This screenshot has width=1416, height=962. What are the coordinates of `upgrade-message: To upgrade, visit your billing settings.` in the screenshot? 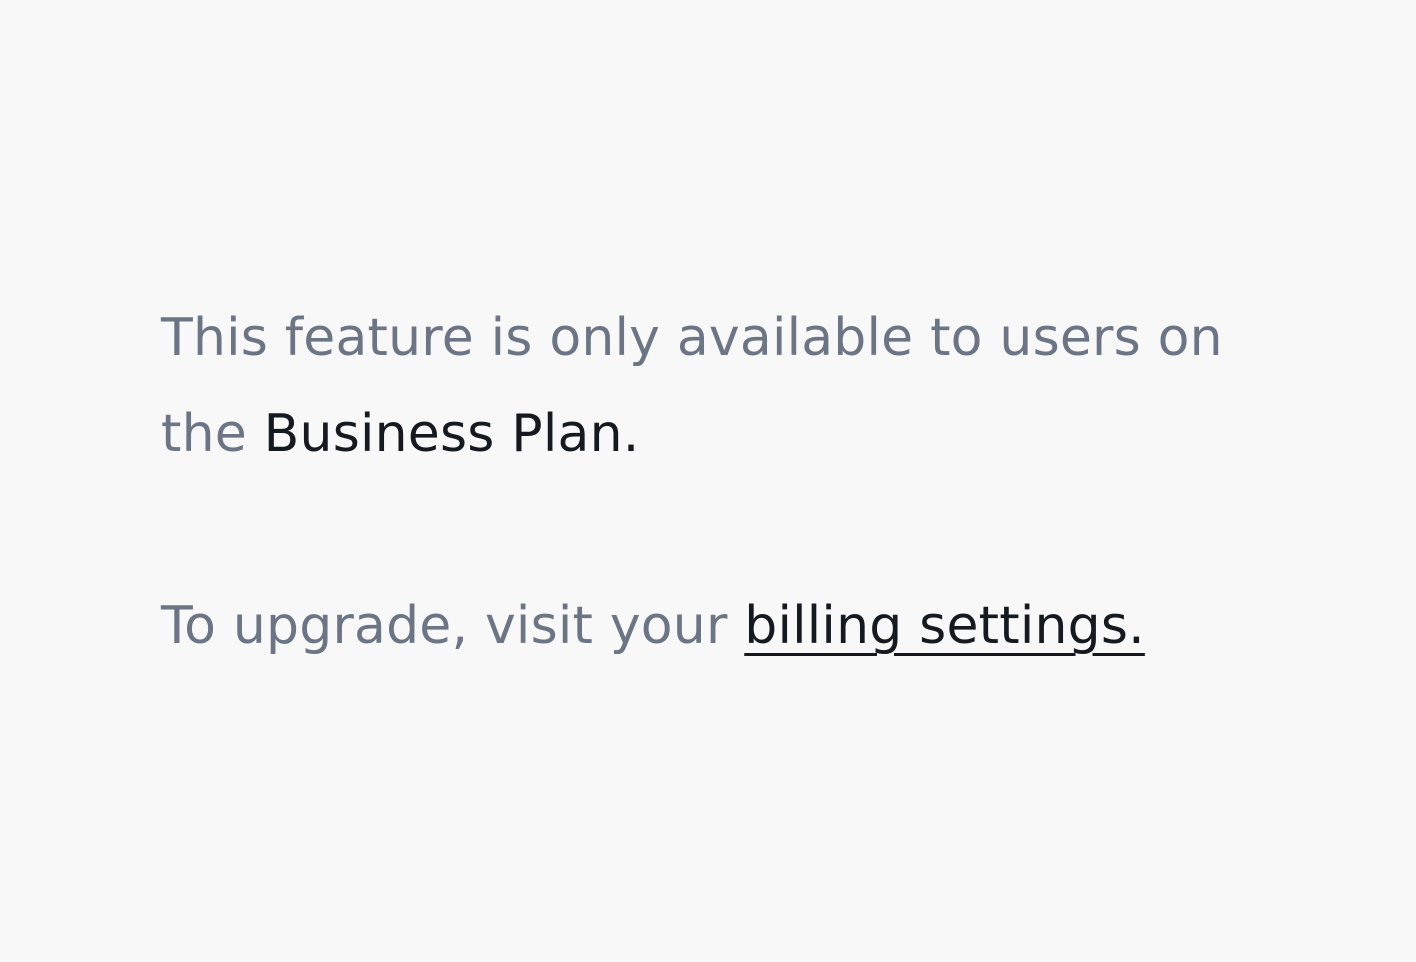 It's located at (653, 626).